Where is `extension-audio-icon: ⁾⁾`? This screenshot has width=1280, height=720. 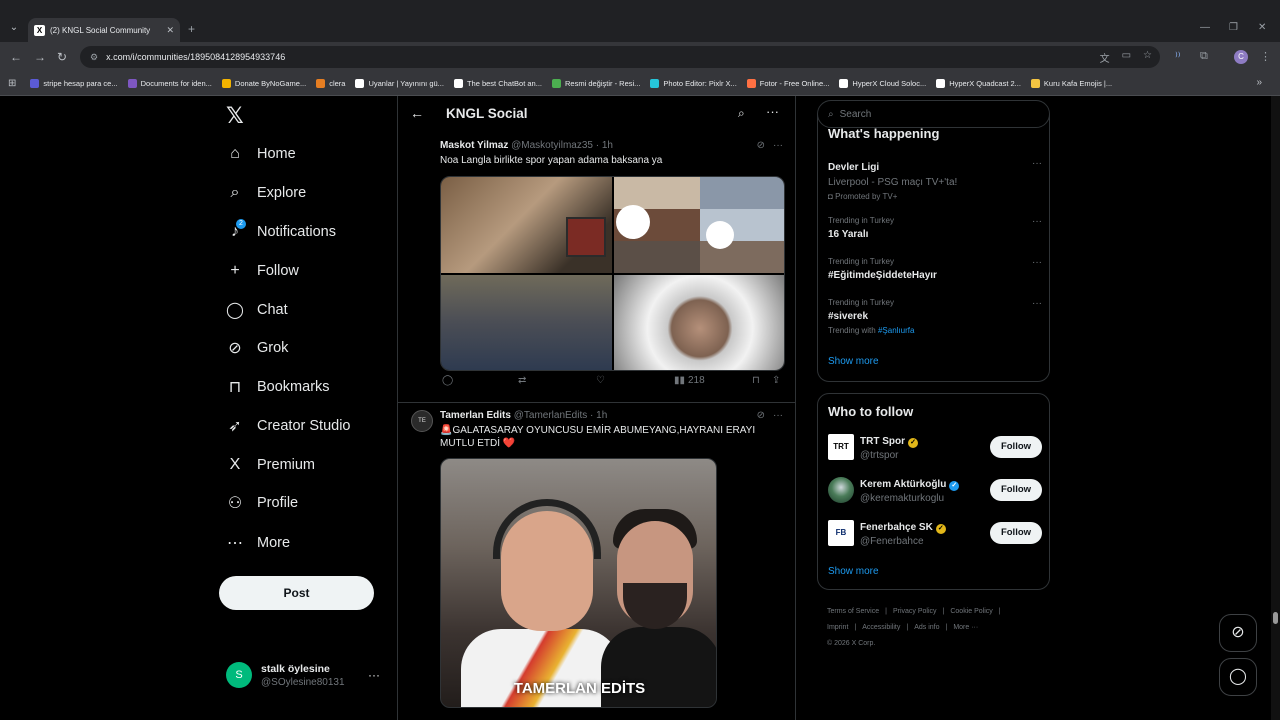
extension-audio-icon: ⁾⁾ is located at coordinates (1177, 56).